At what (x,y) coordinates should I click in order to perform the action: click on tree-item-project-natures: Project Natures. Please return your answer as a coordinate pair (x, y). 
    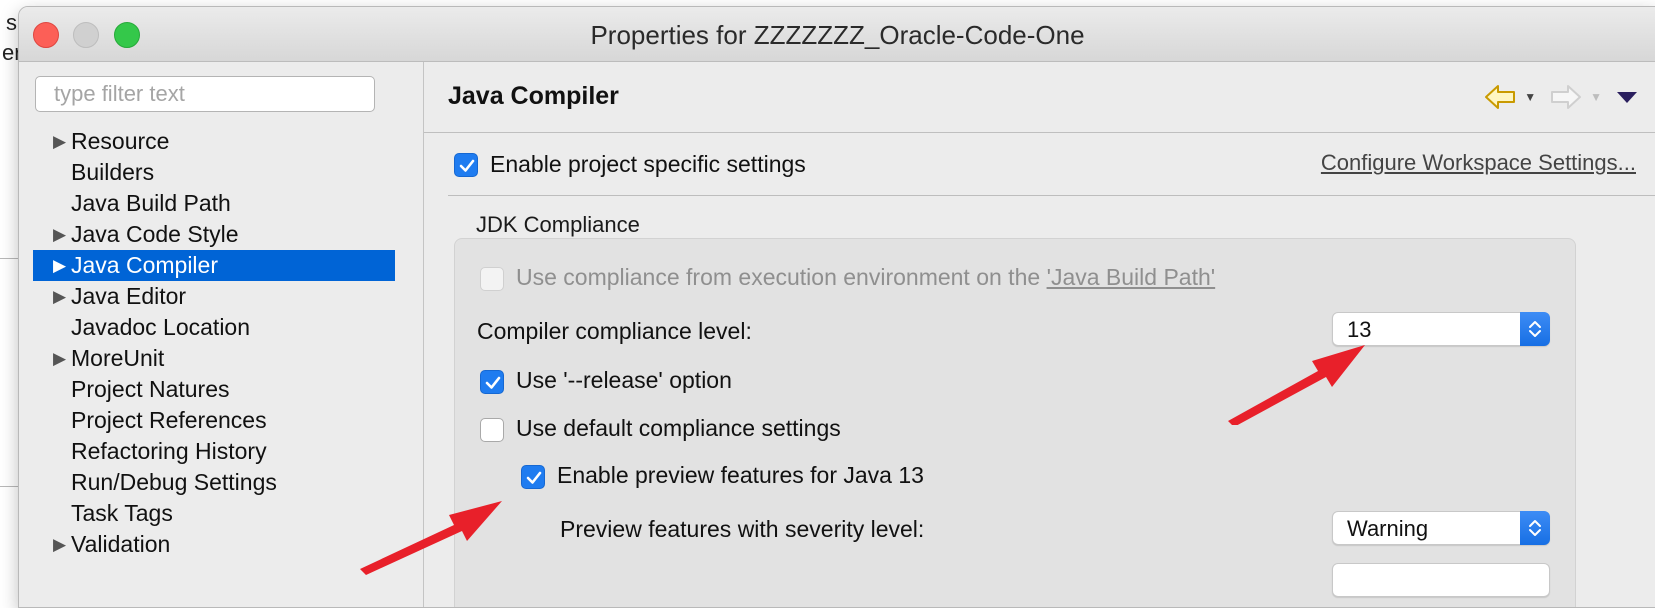
    Looking at the image, I should click on (214, 389).